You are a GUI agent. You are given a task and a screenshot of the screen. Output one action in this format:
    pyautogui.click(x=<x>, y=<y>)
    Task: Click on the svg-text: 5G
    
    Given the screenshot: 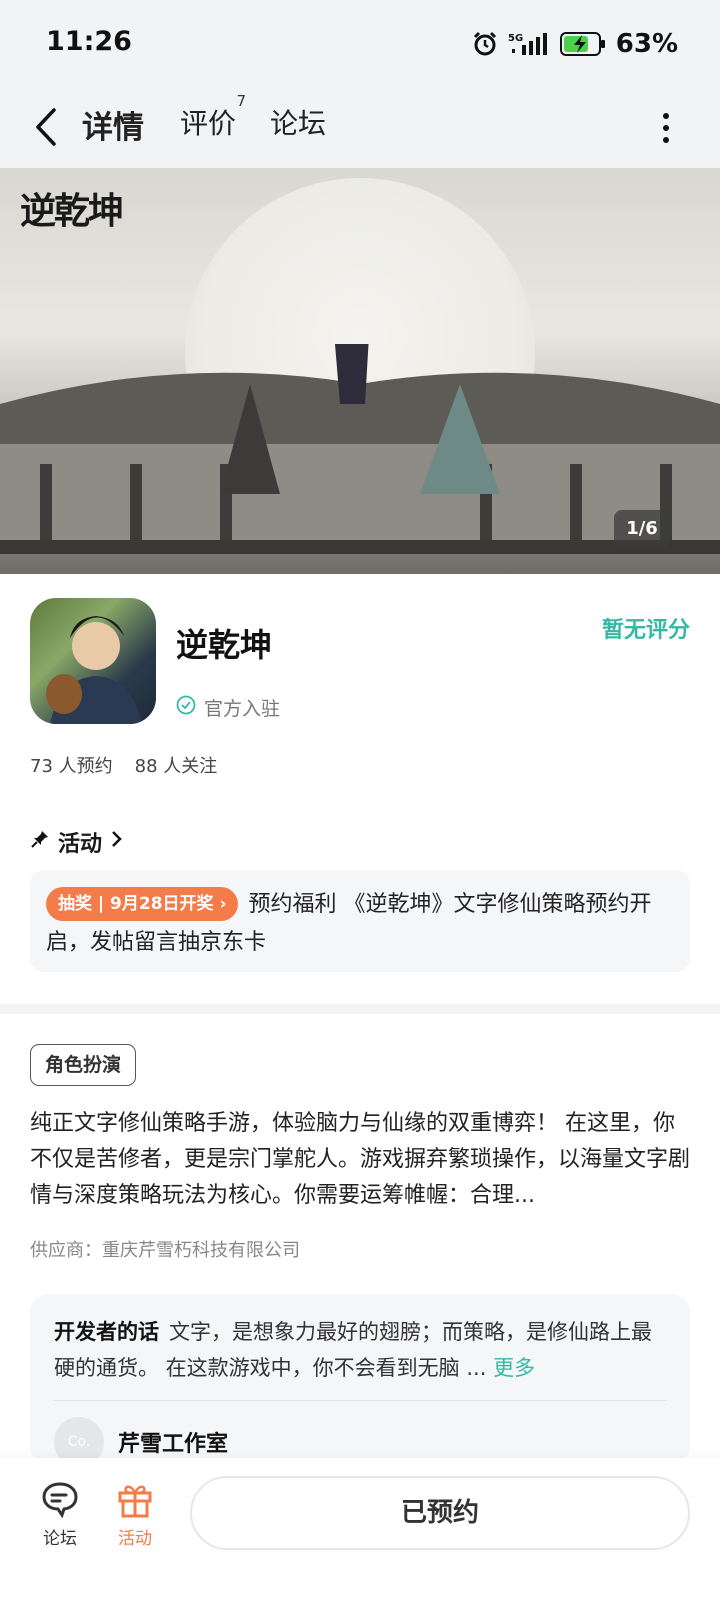 What is the action you would take?
    pyautogui.click(x=515, y=38)
    